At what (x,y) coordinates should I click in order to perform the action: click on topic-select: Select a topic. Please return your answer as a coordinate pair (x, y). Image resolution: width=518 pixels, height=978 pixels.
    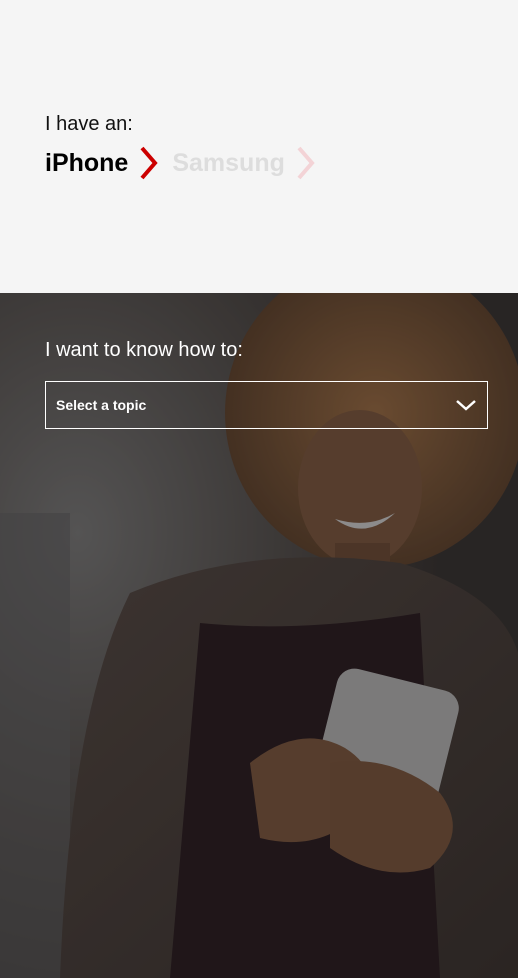
    Looking at the image, I should click on (266, 405).